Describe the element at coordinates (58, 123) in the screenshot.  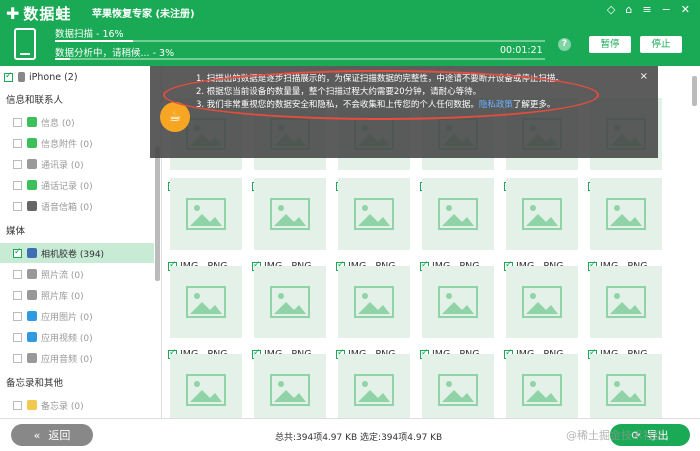
I see `sidebar-item-label: 信息 (0)` at that location.